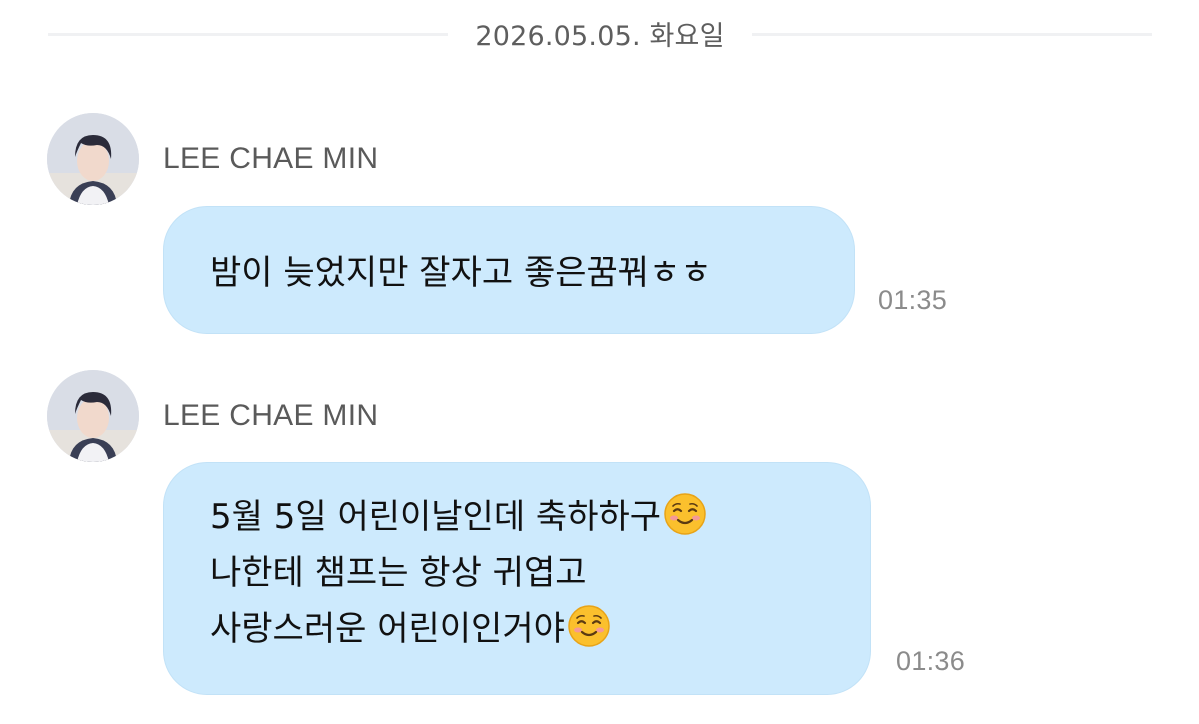 Image resolution: width=1199 pixels, height=724 pixels. I want to click on date-divider-line-left, so click(248, 34).